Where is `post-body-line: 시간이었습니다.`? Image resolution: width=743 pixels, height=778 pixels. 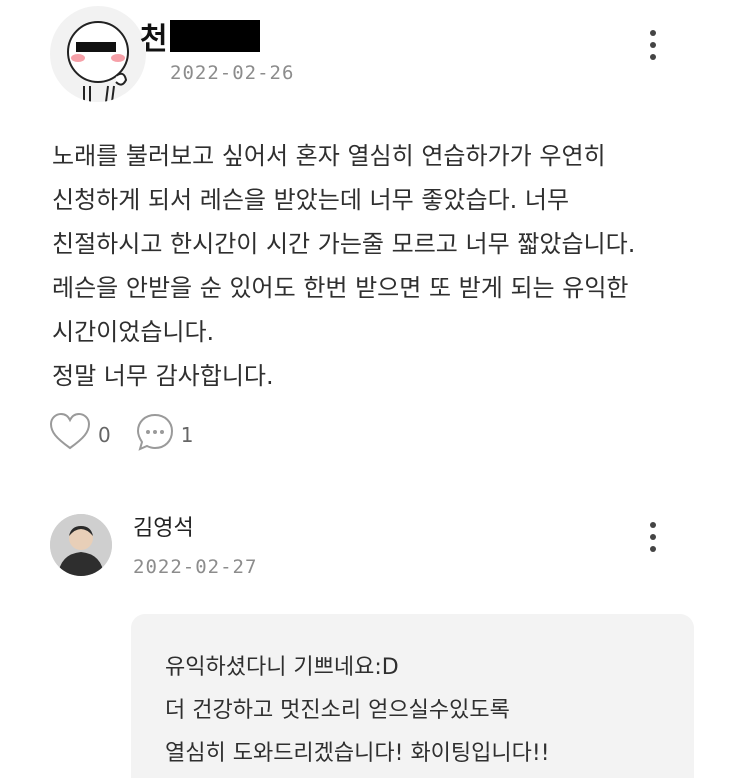
post-body-line: 시간이었습니다. is located at coordinates (133, 332).